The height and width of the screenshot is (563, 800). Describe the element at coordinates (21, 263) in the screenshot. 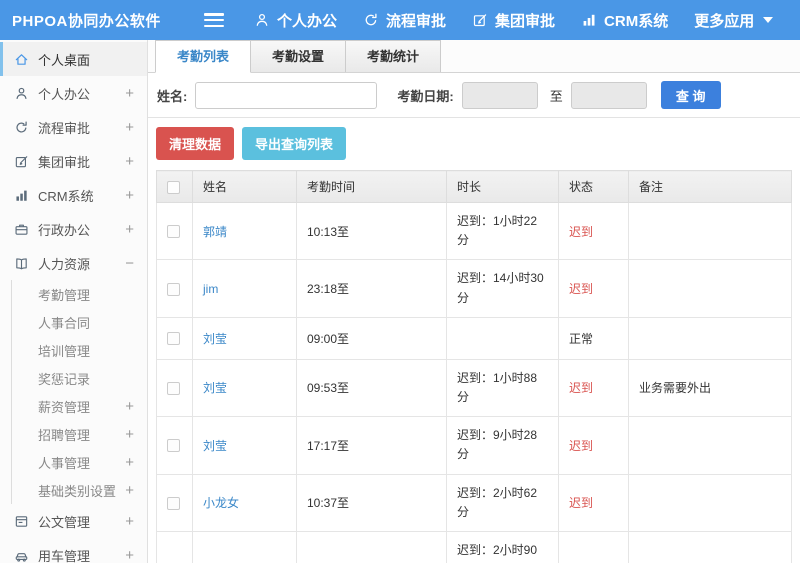

I see `book-icon` at that location.